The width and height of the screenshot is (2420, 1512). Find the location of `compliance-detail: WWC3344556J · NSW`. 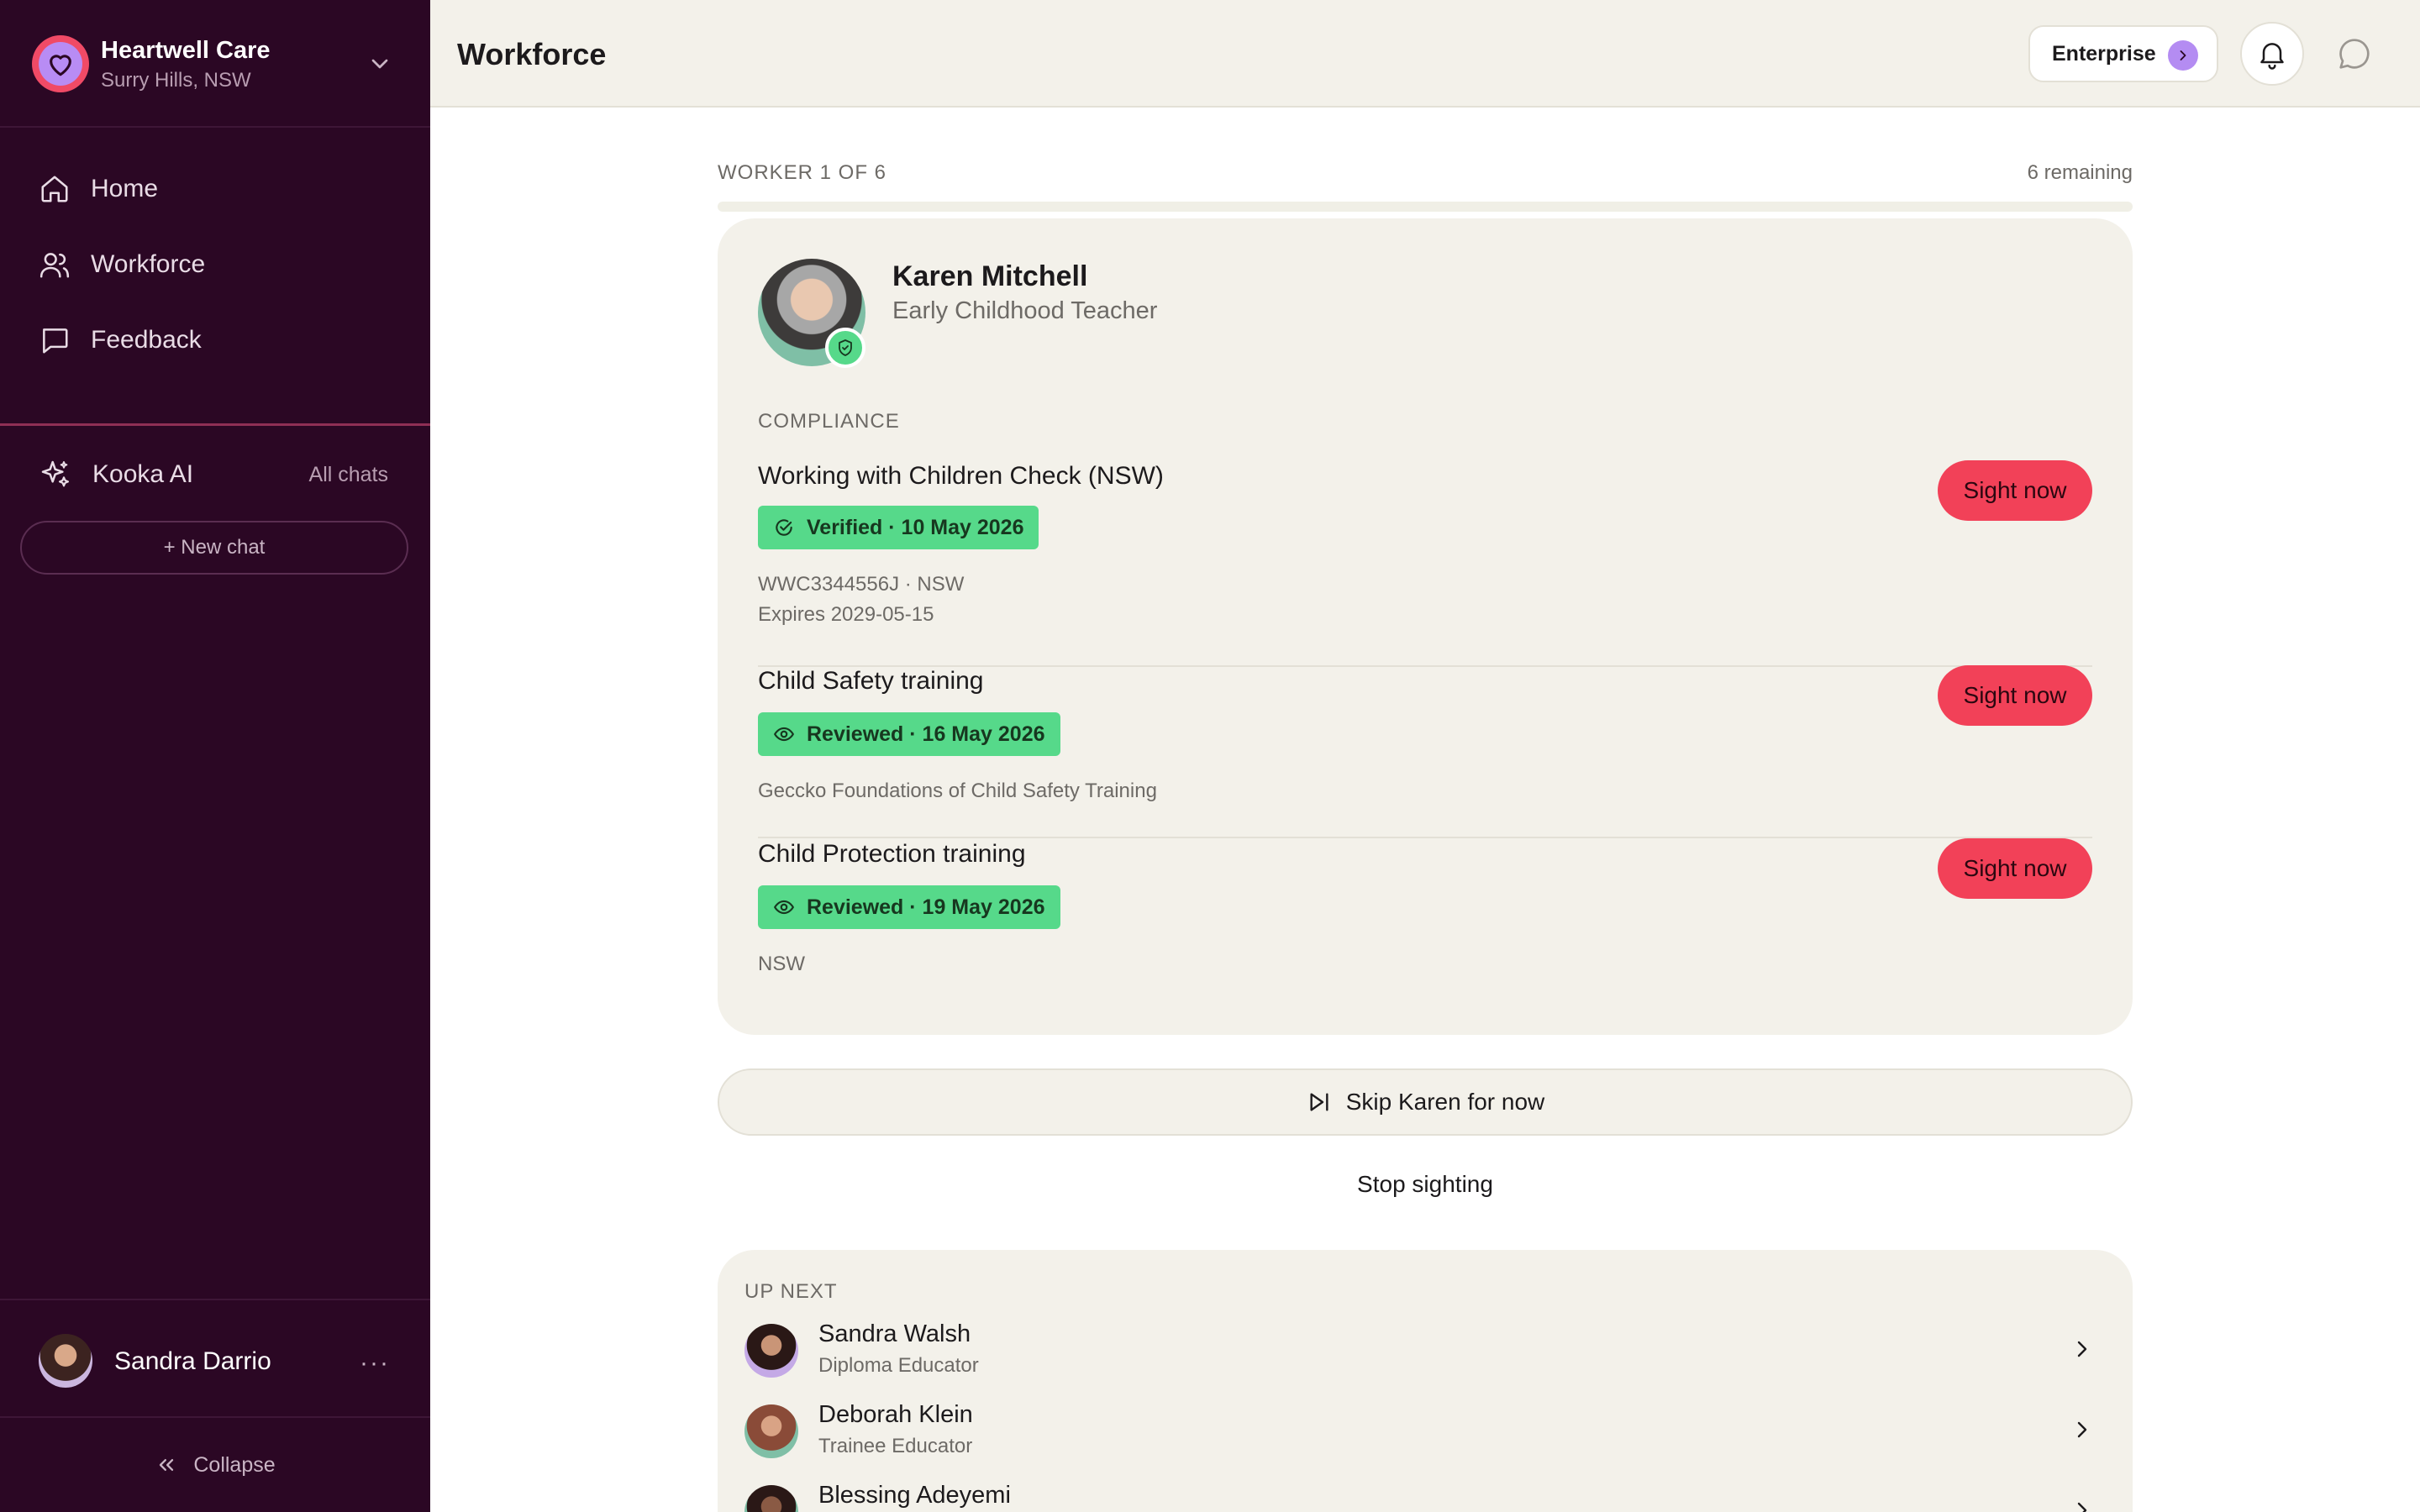

compliance-detail: WWC3344556J · NSW is located at coordinates (862, 584).